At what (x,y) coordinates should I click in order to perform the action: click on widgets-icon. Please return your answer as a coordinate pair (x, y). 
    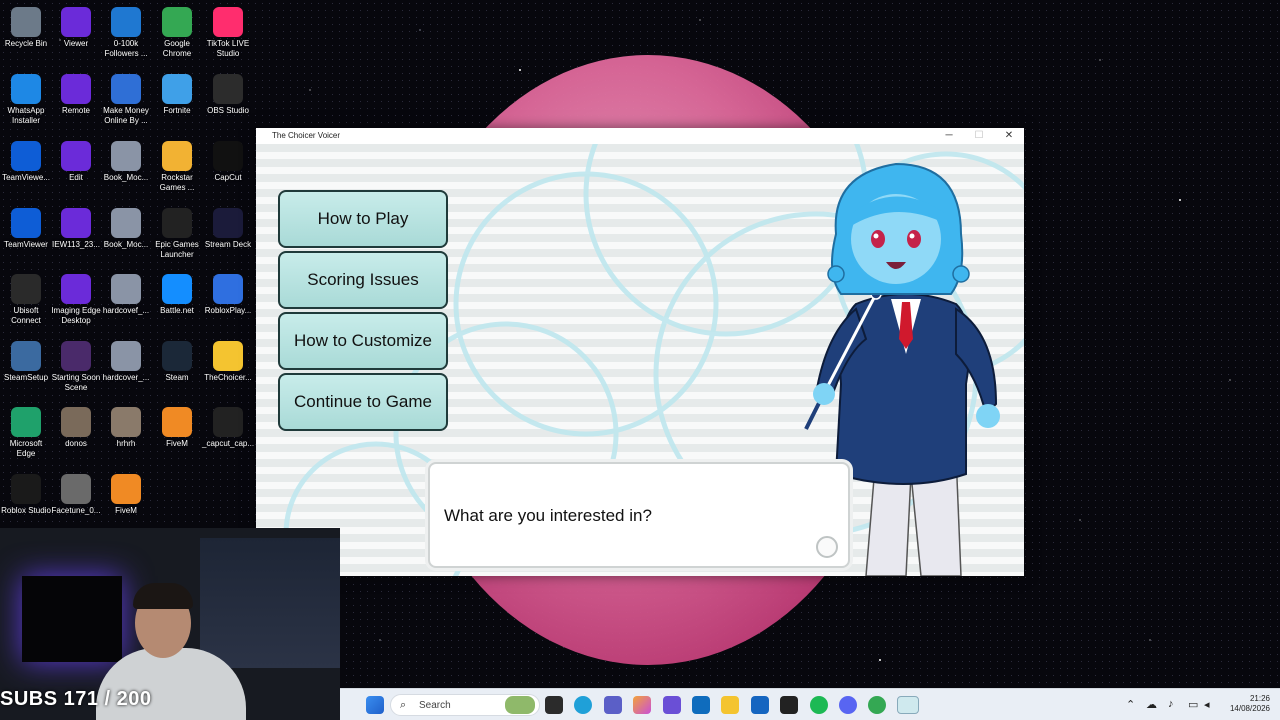
    Looking at the image, I should click on (520, 705).